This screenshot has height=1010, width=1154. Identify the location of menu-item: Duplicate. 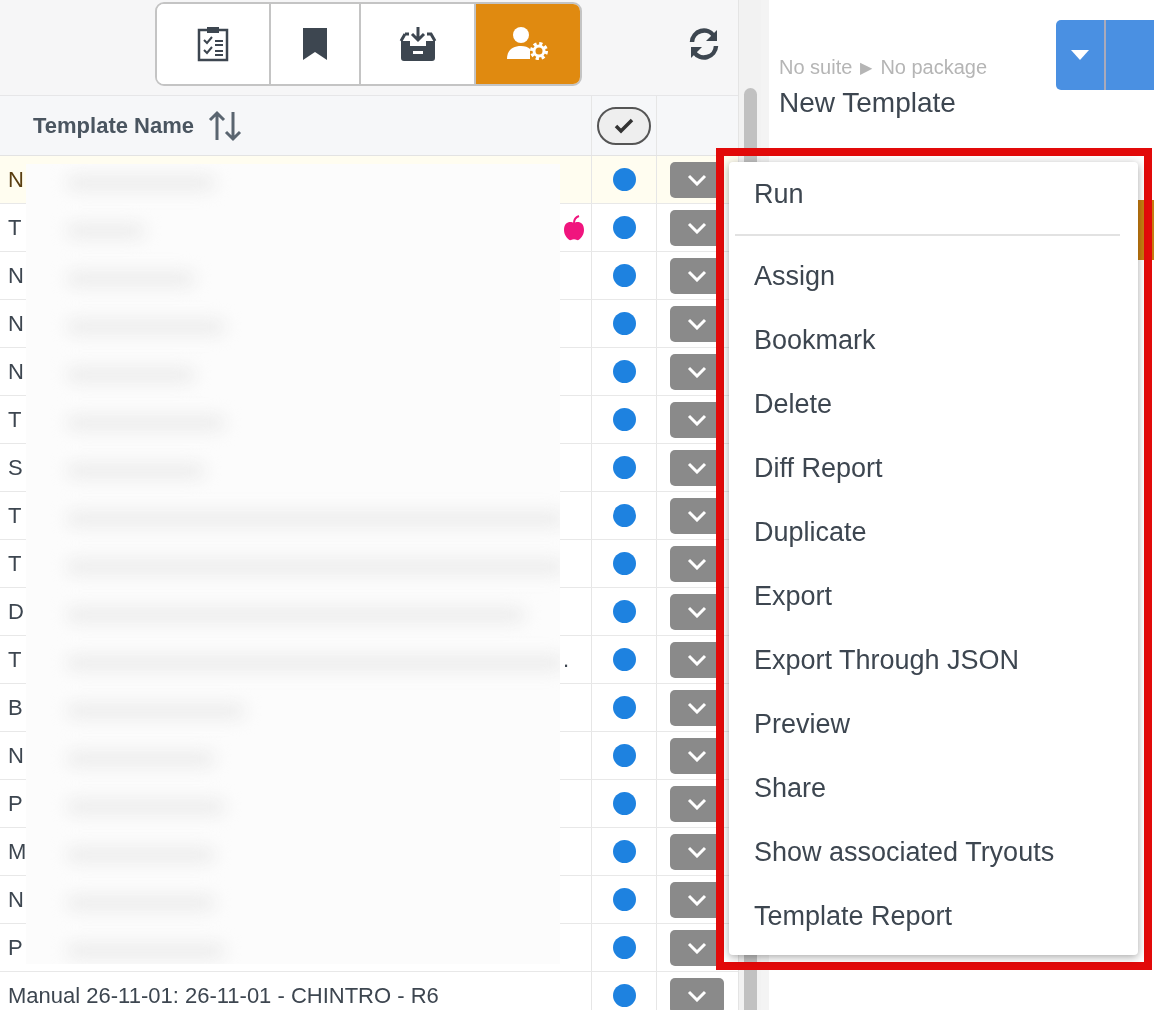
(933, 532).